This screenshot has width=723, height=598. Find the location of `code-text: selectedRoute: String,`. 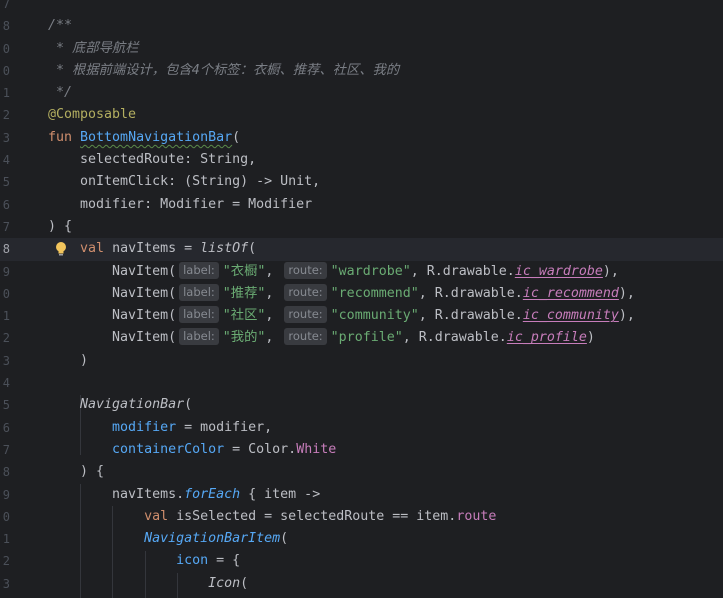

code-text: selectedRoute: String, is located at coordinates (152, 160).